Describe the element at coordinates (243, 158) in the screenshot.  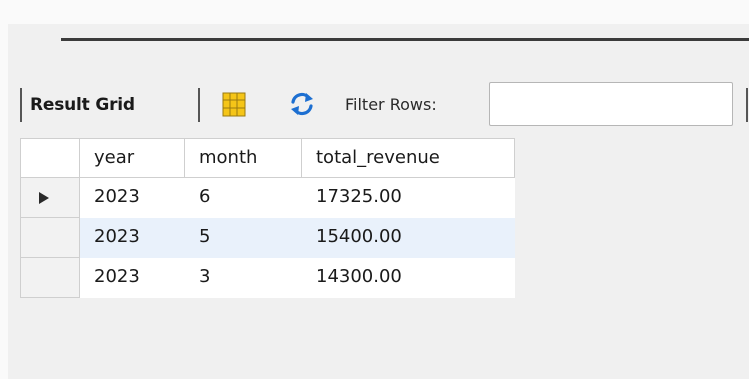
I see `column-header-month: month` at that location.